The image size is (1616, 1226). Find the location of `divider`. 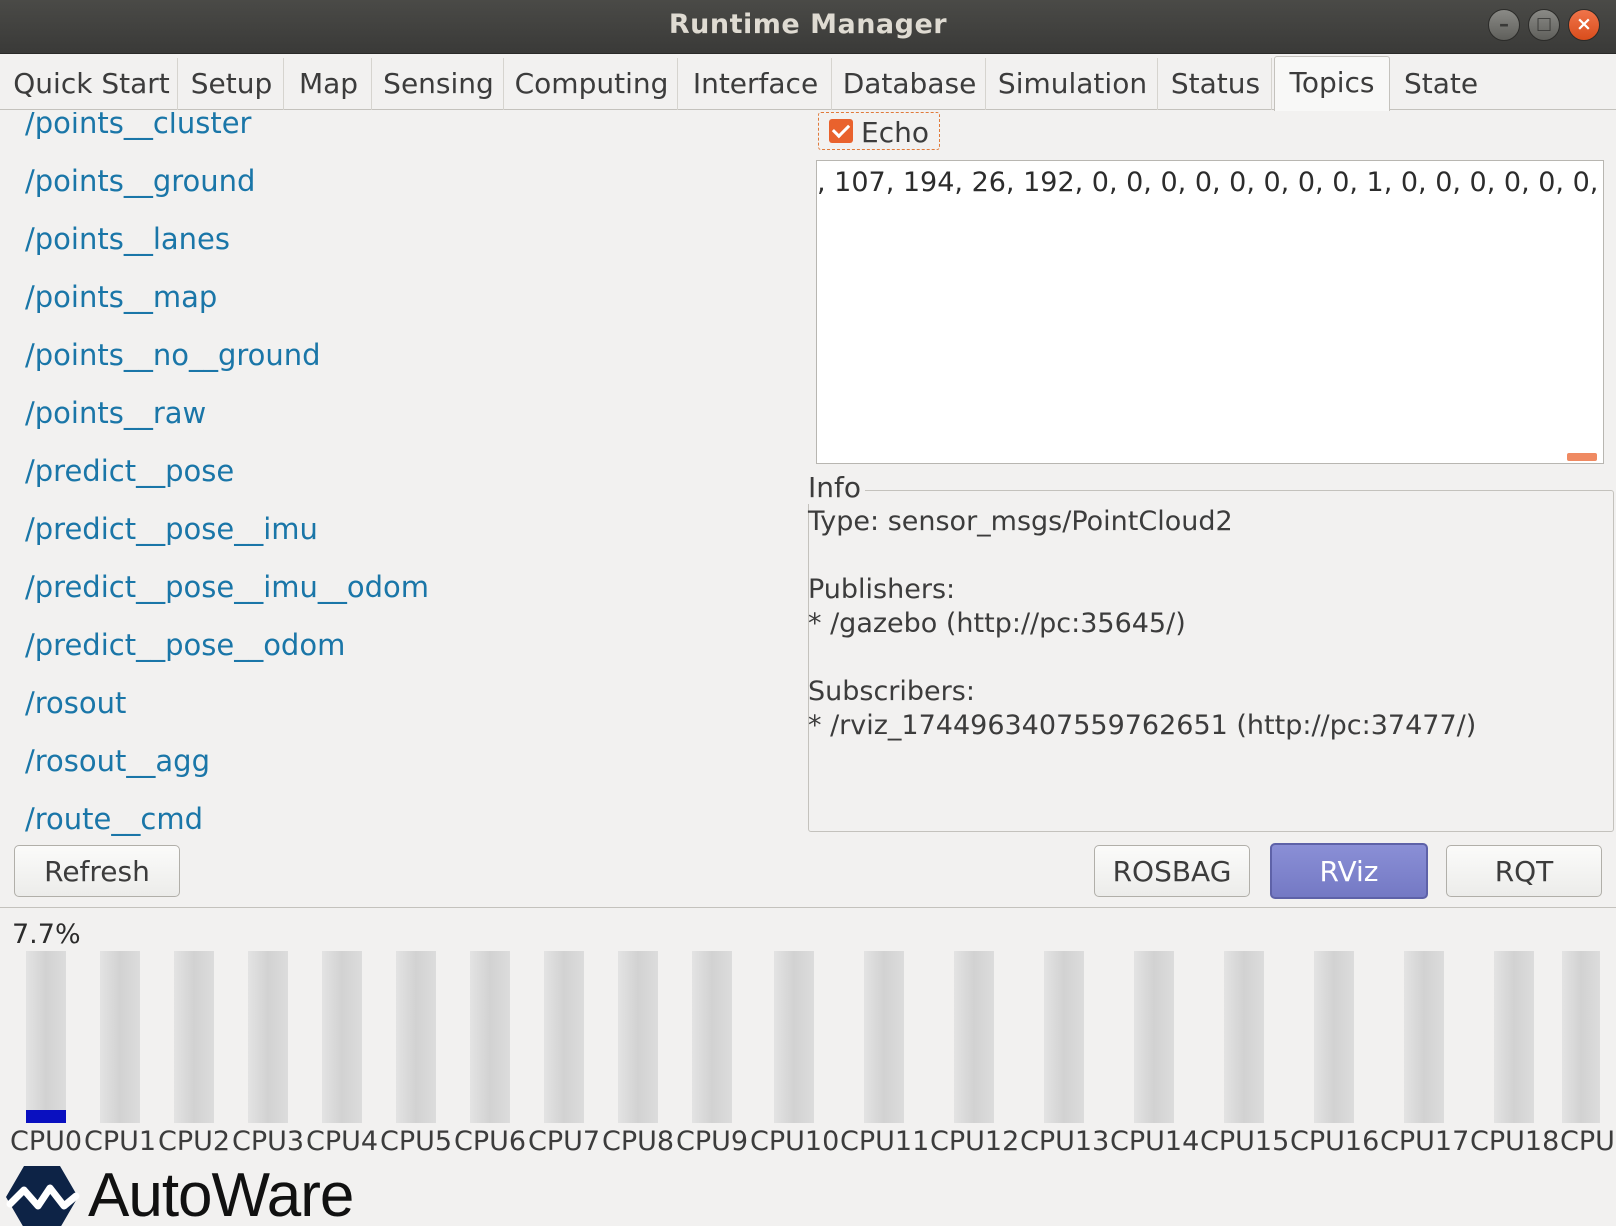

divider is located at coordinates (808, 907).